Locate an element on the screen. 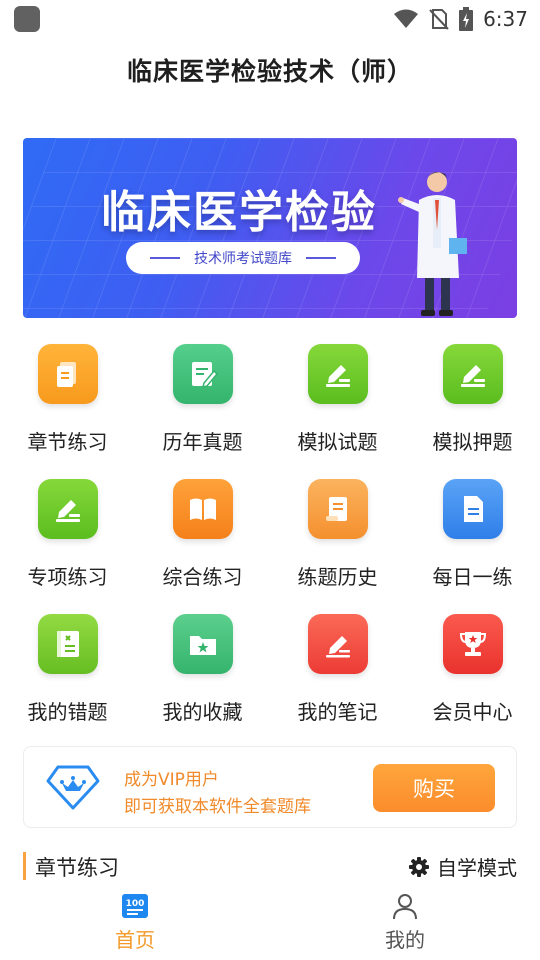 The height and width of the screenshot is (960, 540). pill-left-dash is located at coordinates (165, 258).